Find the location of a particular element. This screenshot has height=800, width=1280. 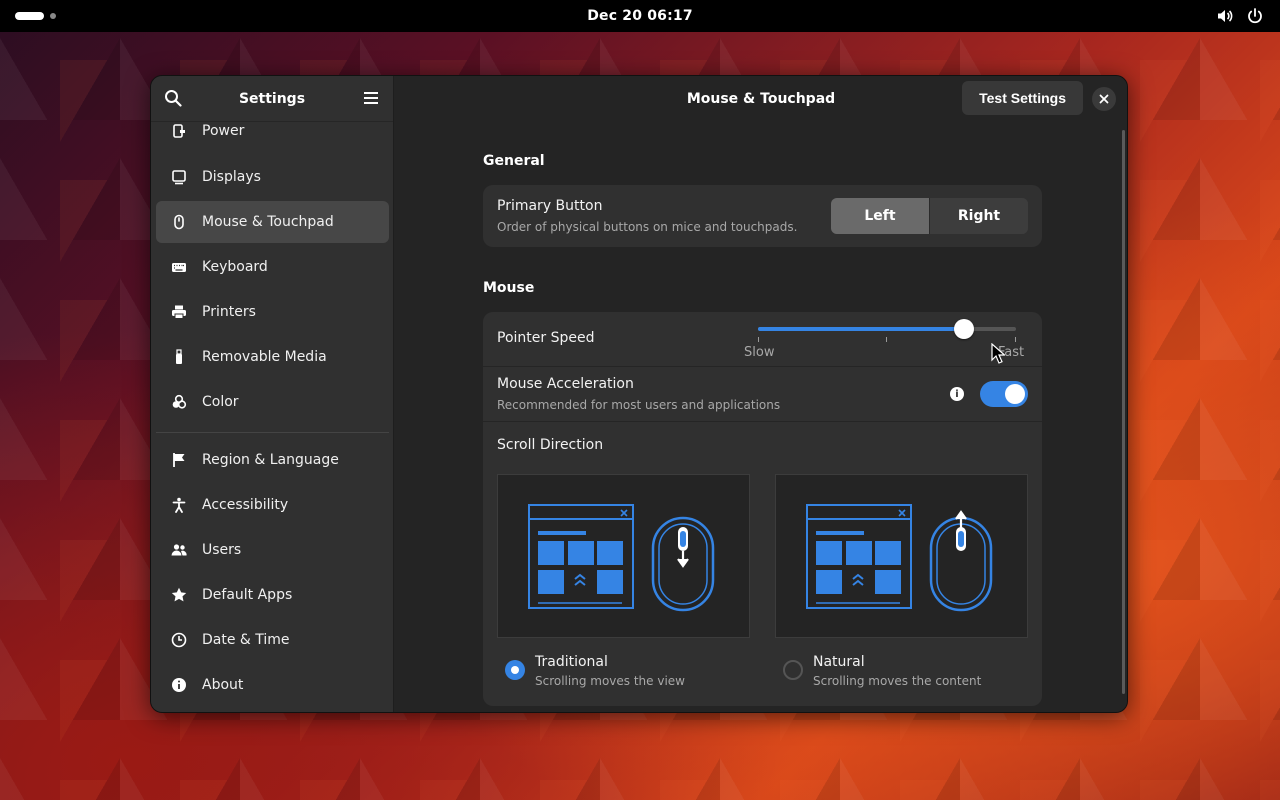

keyboard-icon is located at coordinates (179, 267).